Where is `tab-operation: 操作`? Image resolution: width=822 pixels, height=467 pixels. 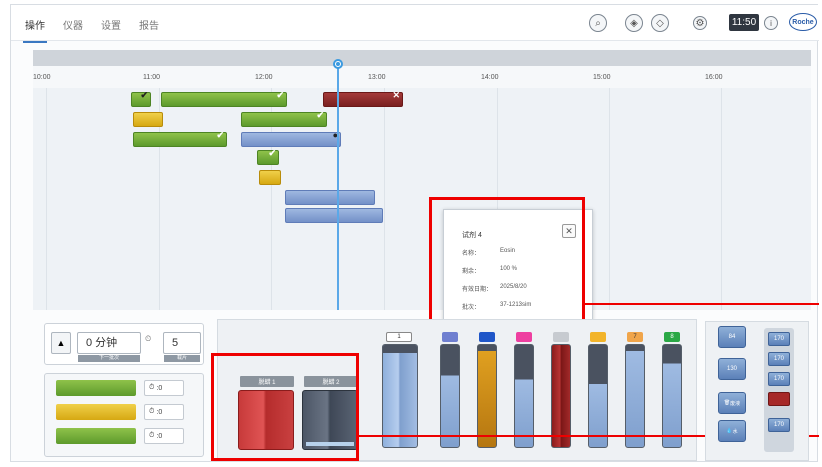 tab-operation: 操作 is located at coordinates (35, 30).